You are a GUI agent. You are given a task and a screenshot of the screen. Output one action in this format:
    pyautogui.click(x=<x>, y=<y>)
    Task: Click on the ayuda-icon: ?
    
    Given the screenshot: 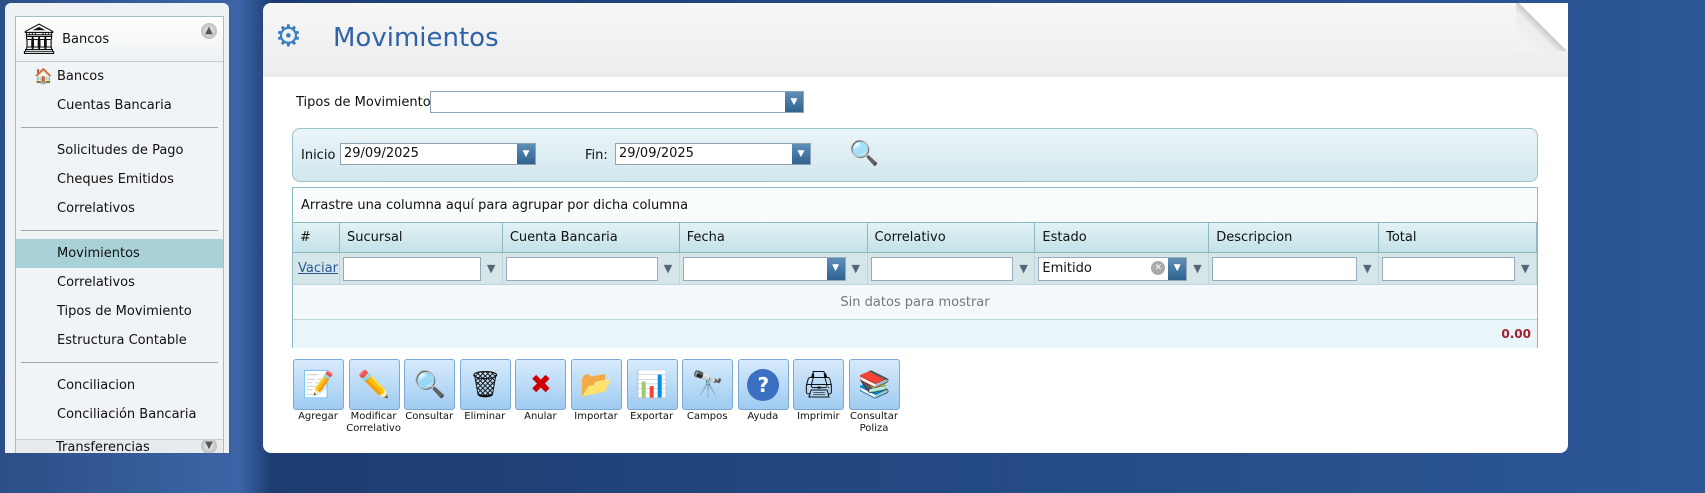 What is the action you would take?
    pyautogui.click(x=763, y=384)
    